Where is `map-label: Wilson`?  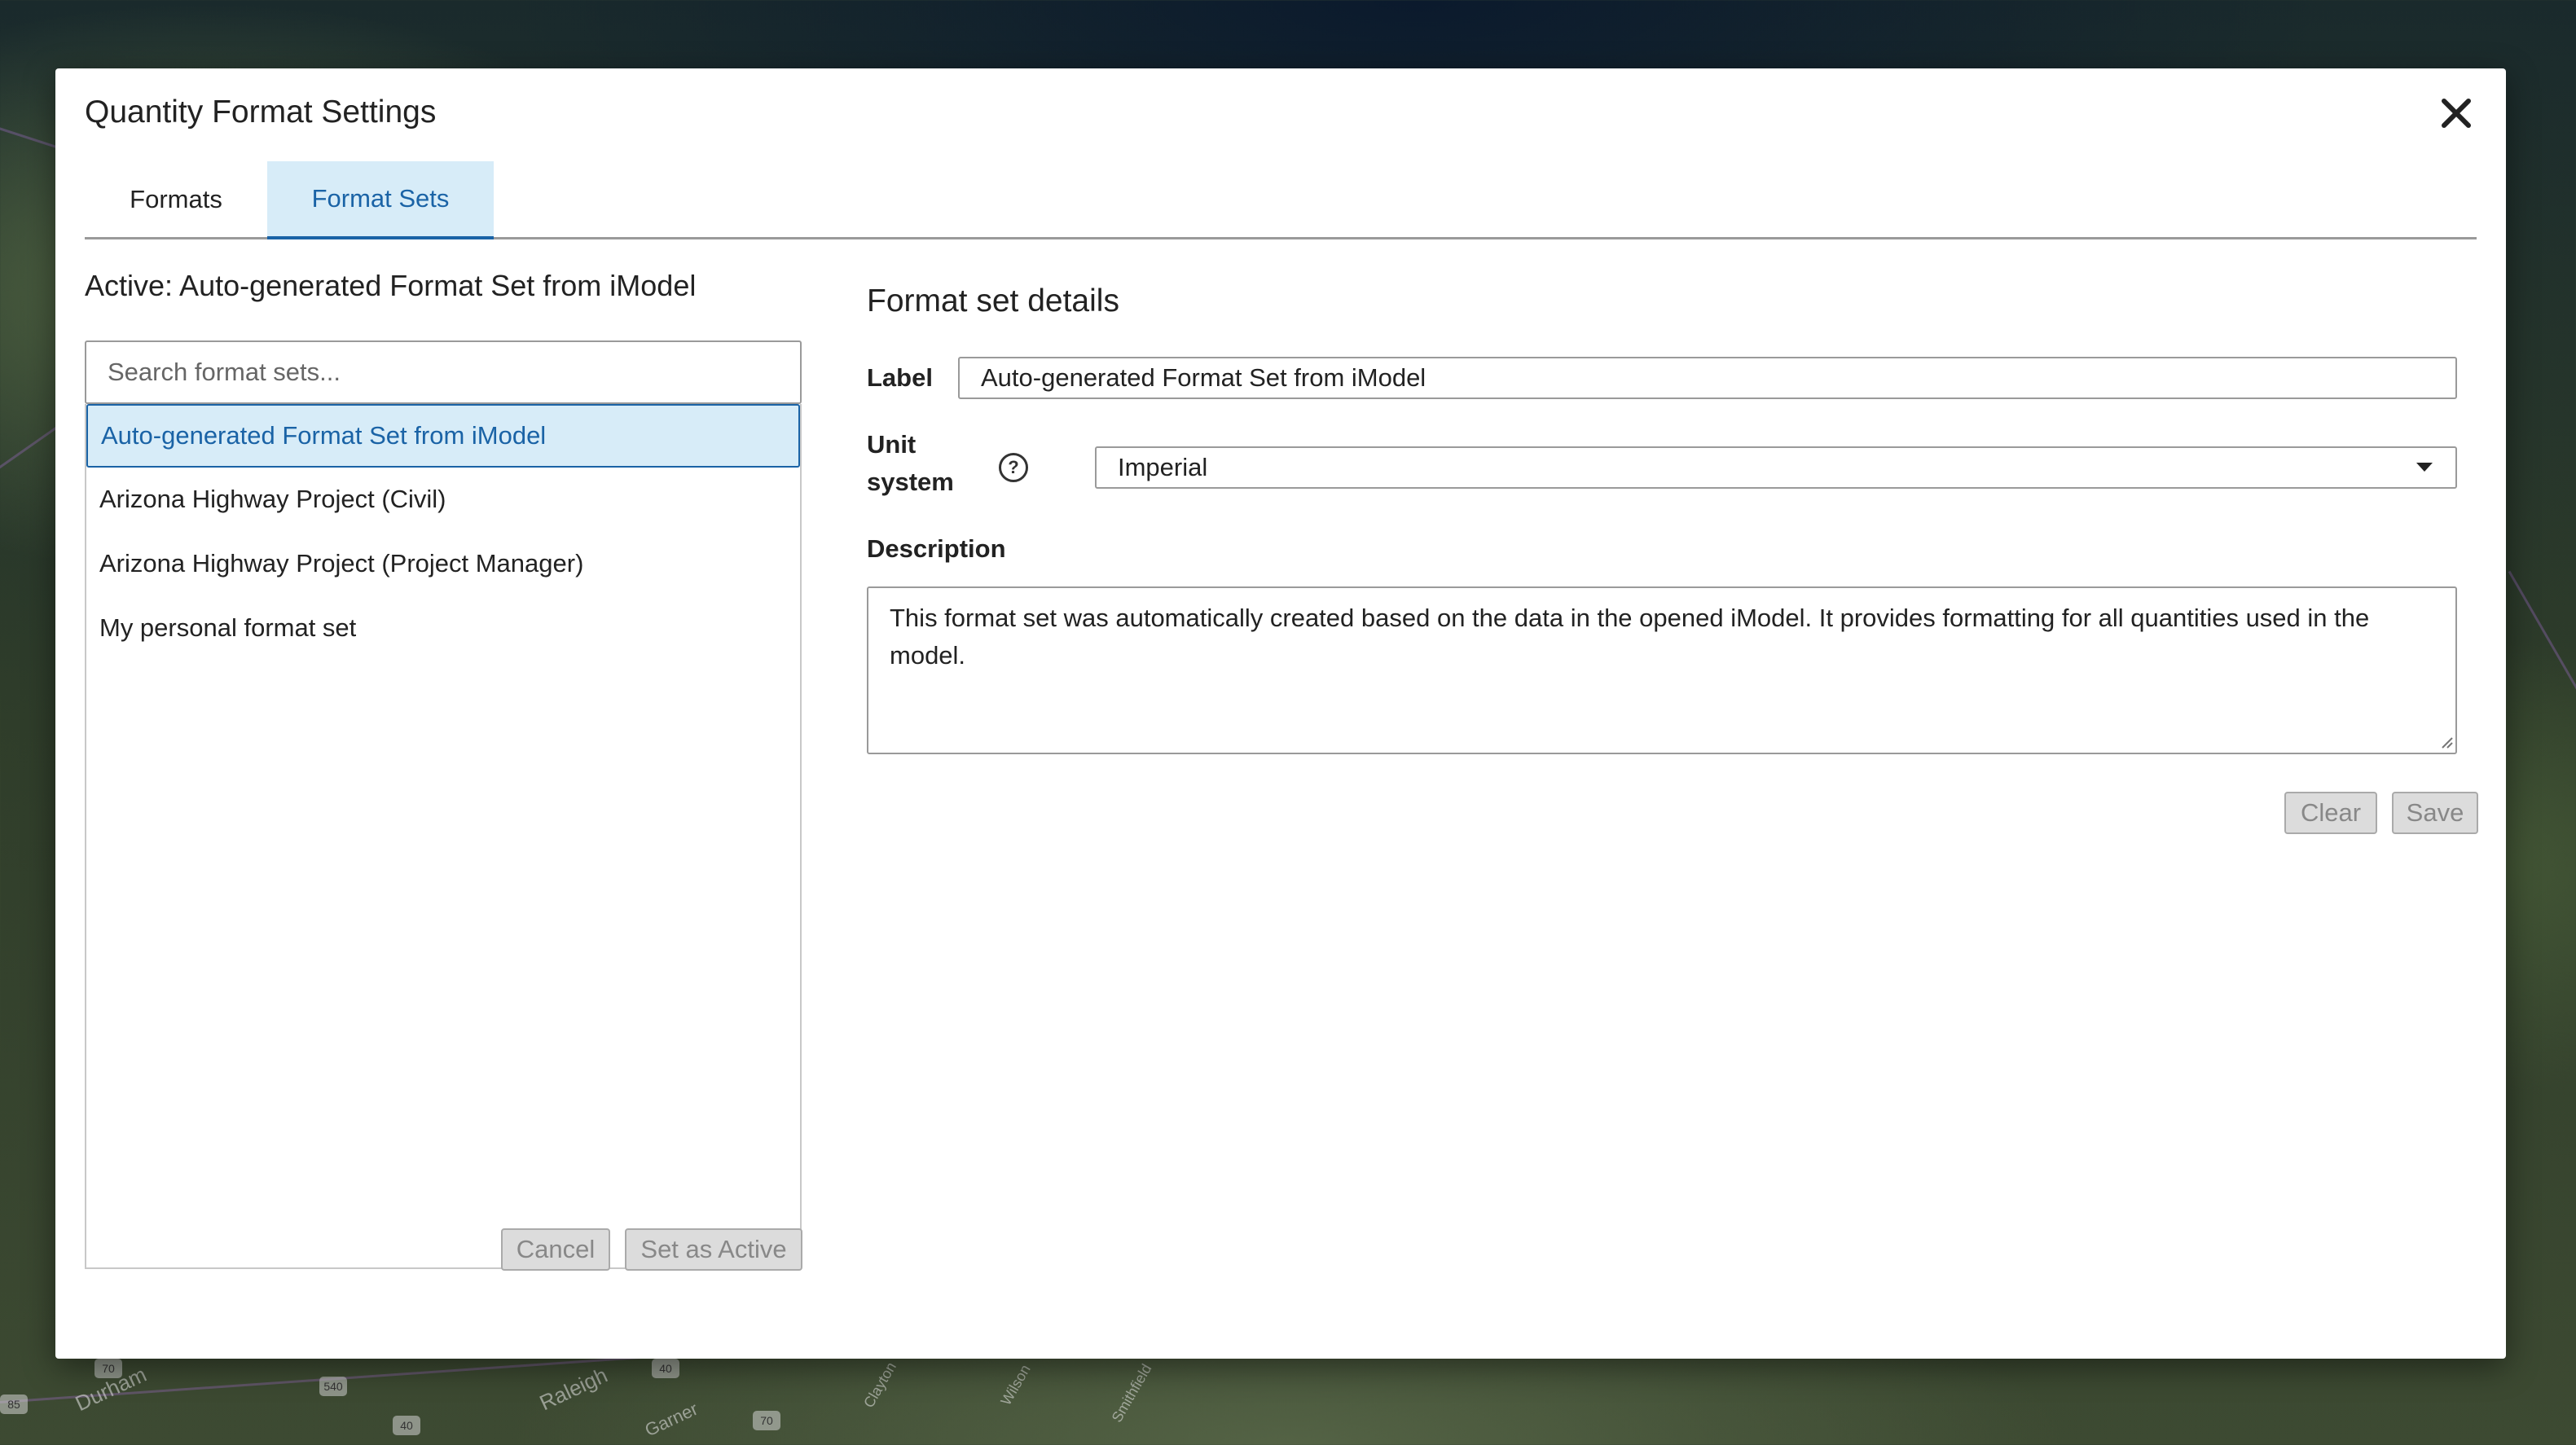 map-label: Wilson is located at coordinates (1015, 1384).